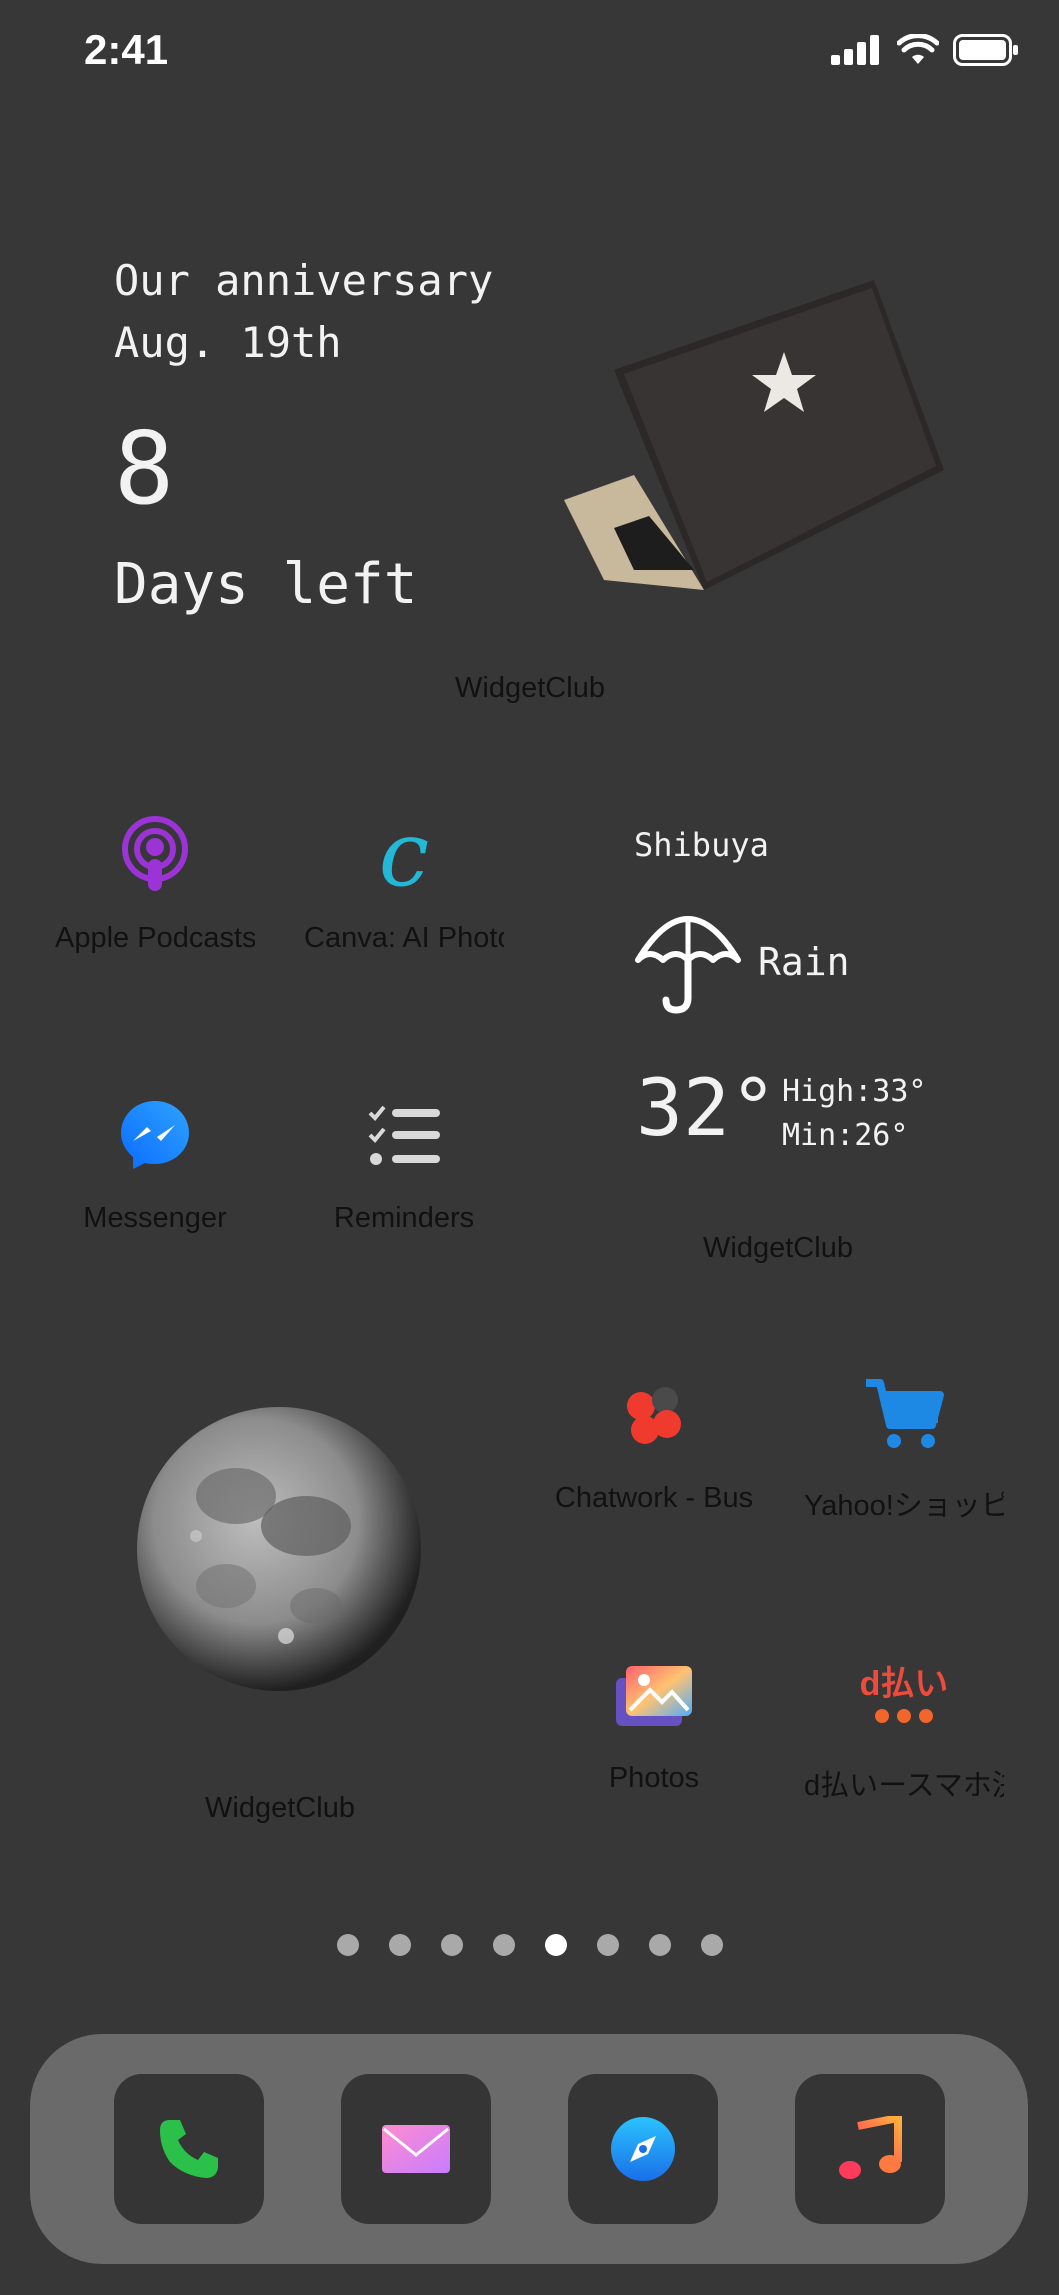 This screenshot has width=1059, height=2295. I want to click on app-photos: Photos, so click(654, 1717).